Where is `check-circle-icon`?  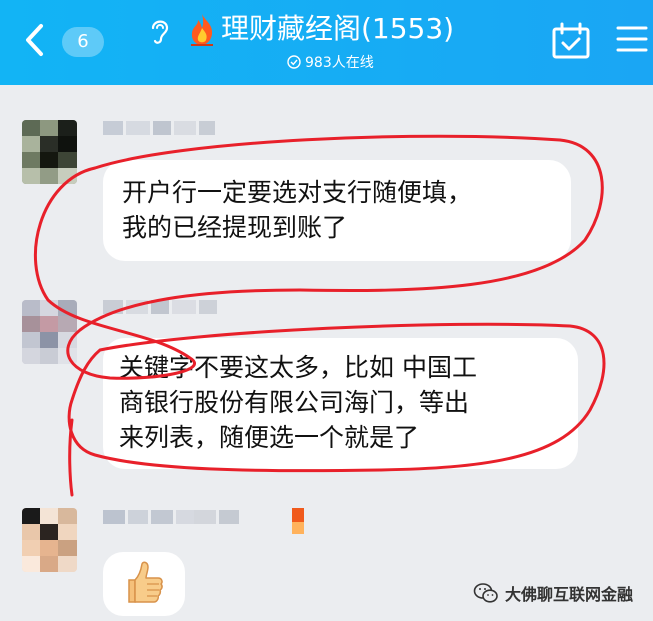
check-circle-icon is located at coordinates (294, 62).